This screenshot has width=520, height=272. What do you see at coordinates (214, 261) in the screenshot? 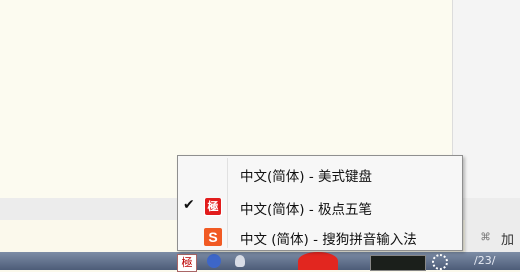
I see `help-icon` at bounding box center [214, 261].